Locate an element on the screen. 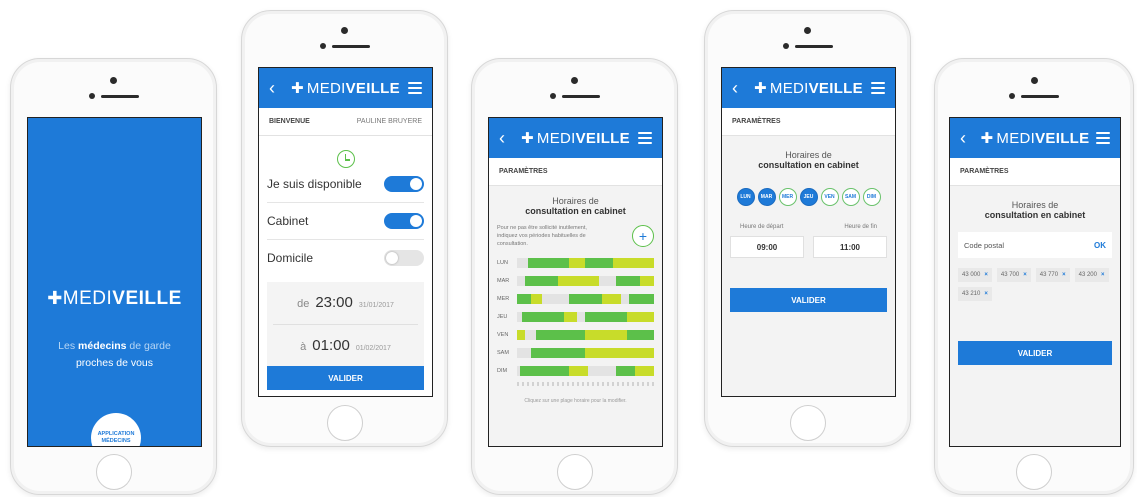 The image size is (1137, 497). schedule-row-lun: LUN is located at coordinates (575, 262).